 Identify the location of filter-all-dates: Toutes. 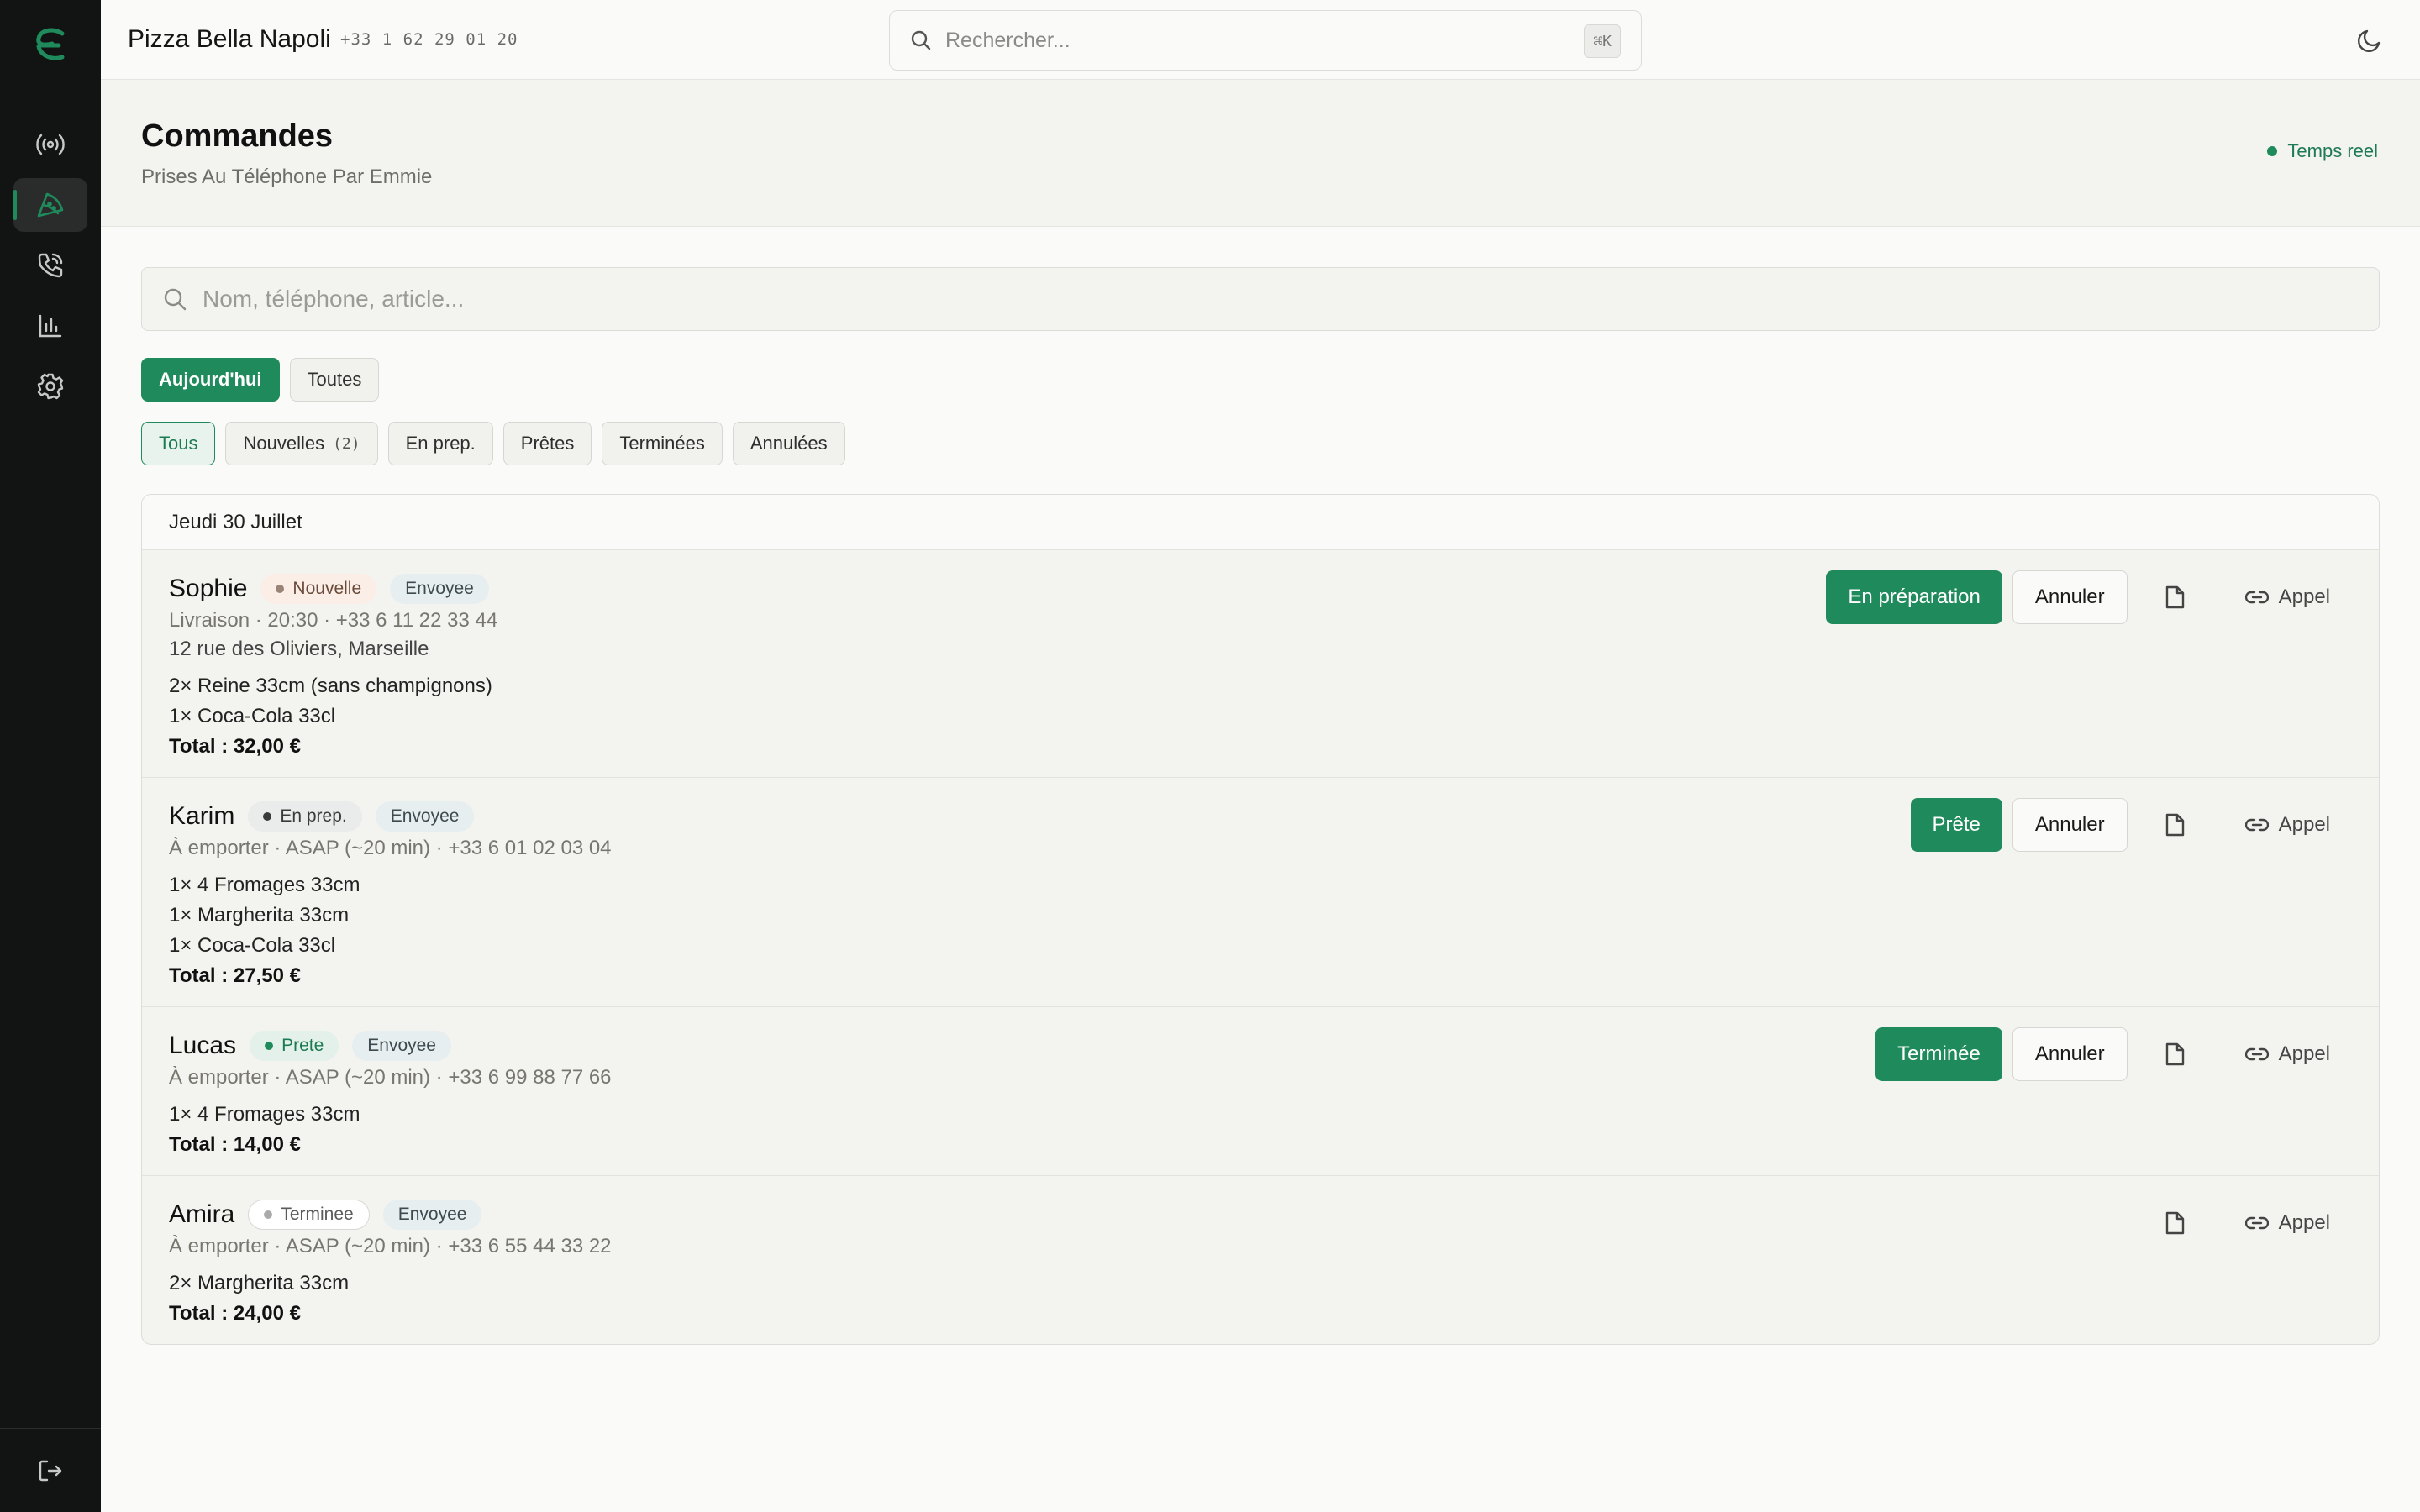
(334, 380).